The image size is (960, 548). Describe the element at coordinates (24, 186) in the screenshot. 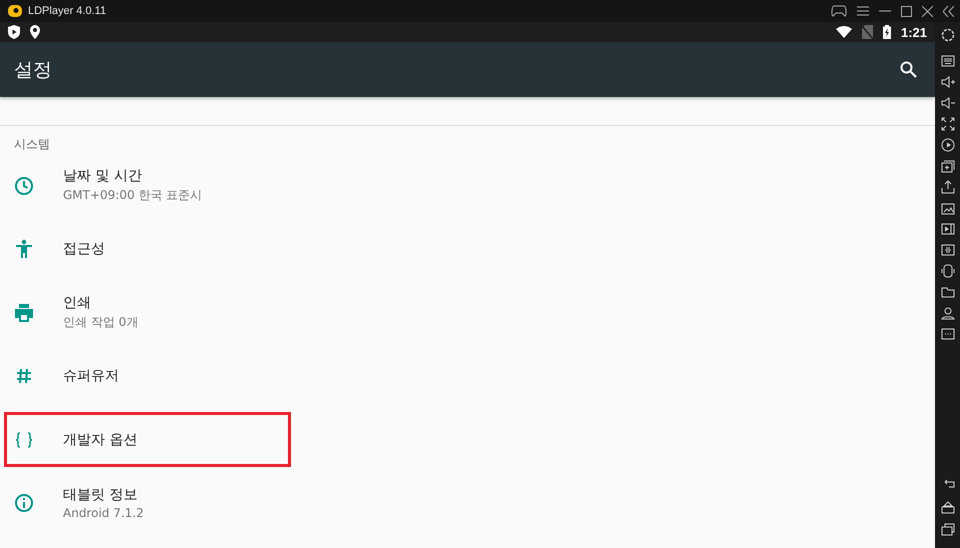

I see `clock-icon` at that location.